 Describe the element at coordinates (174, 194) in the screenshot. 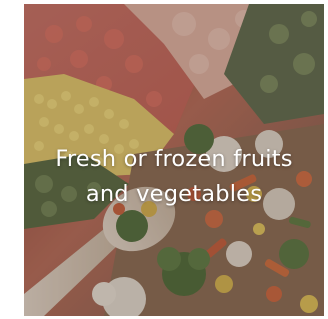

I see `caption-line-2: and vegetables` at that location.